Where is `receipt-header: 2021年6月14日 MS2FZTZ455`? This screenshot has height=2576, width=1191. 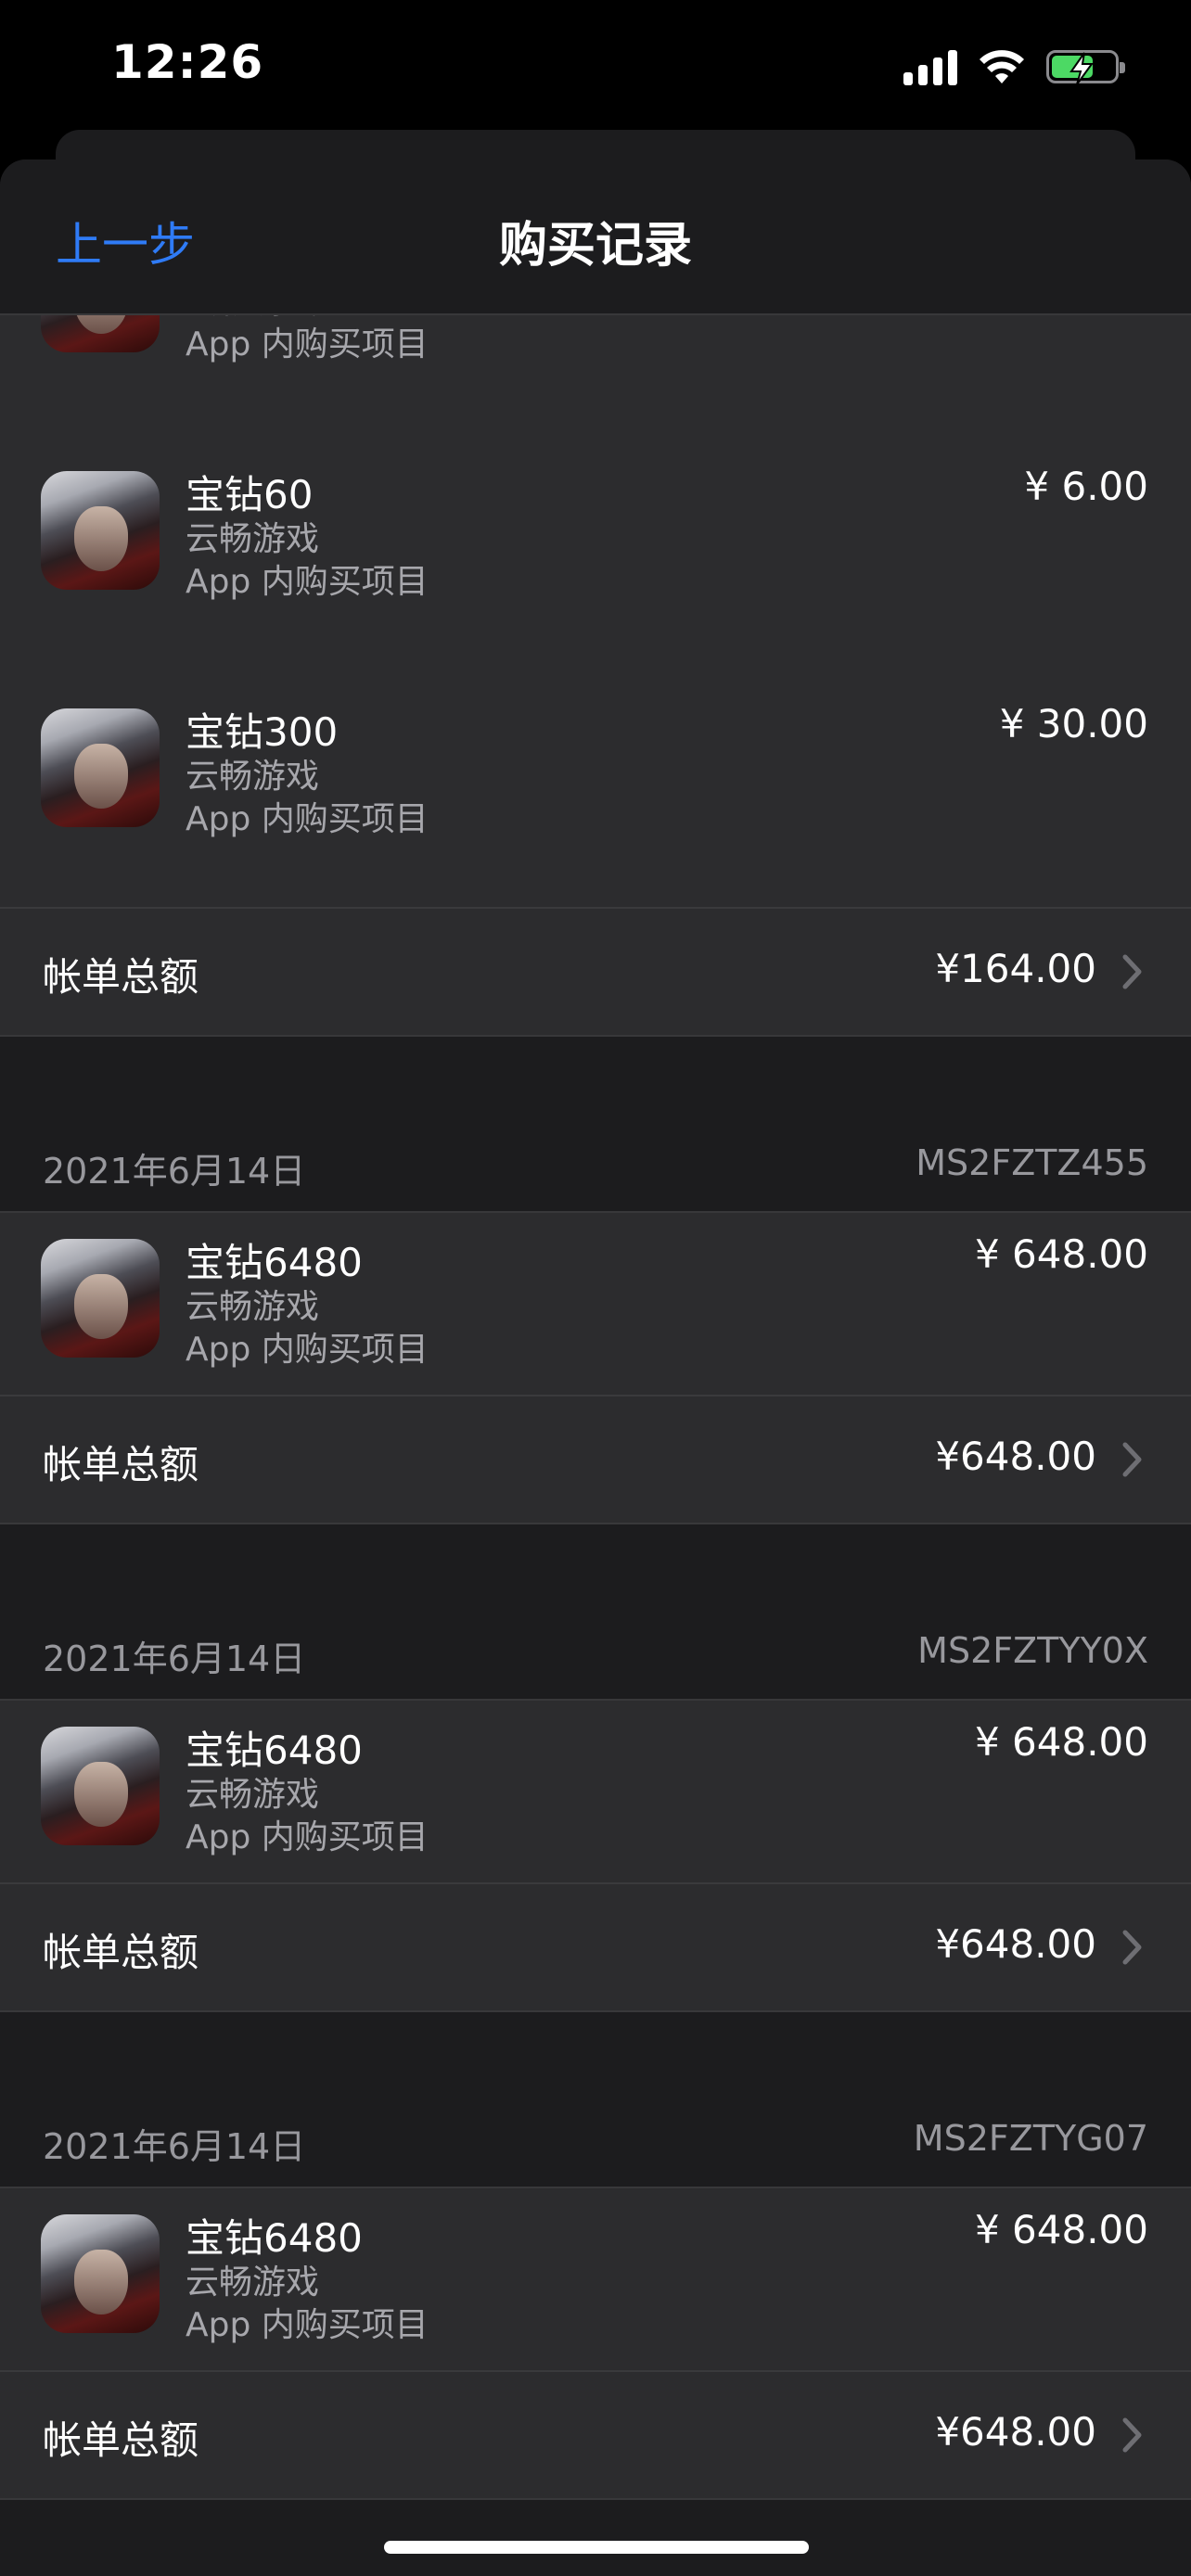
receipt-header: 2021年6月14日 MS2FZTZ455 is located at coordinates (595, 1175).